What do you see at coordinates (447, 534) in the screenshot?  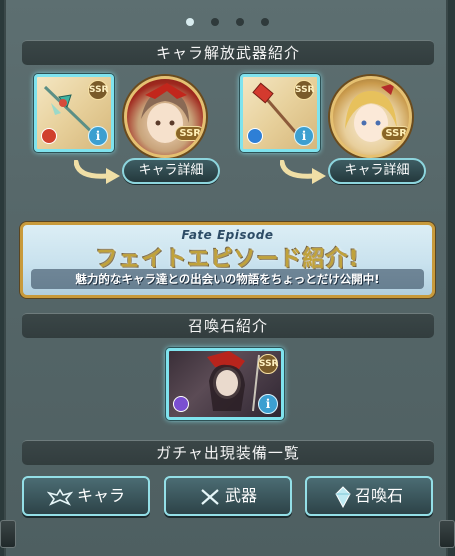 I see `frame-ornament-right` at bounding box center [447, 534].